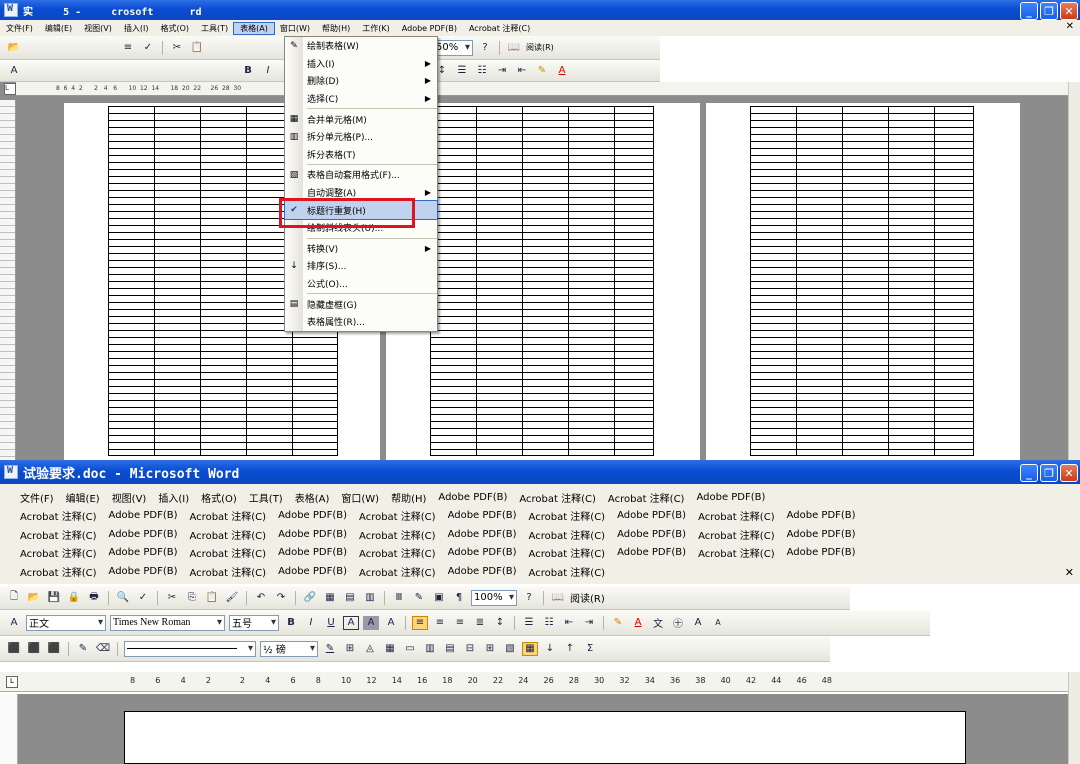 Image resolution: width=1080 pixels, height=764 pixels. Describe the element at coordinates (136, 28) in the screenshot. I see `top-menu-item-3: 插入(I)` at that location.